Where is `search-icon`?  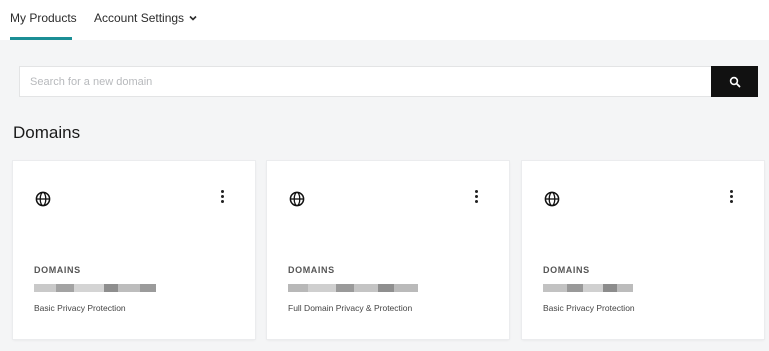 search-icon is located at coordinates (734, 81).